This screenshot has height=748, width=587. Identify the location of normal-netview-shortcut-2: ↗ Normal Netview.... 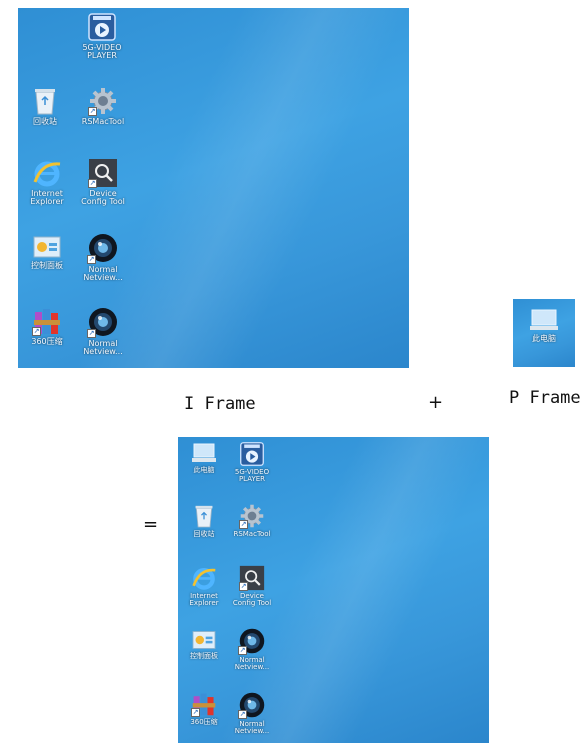
(103, 331).